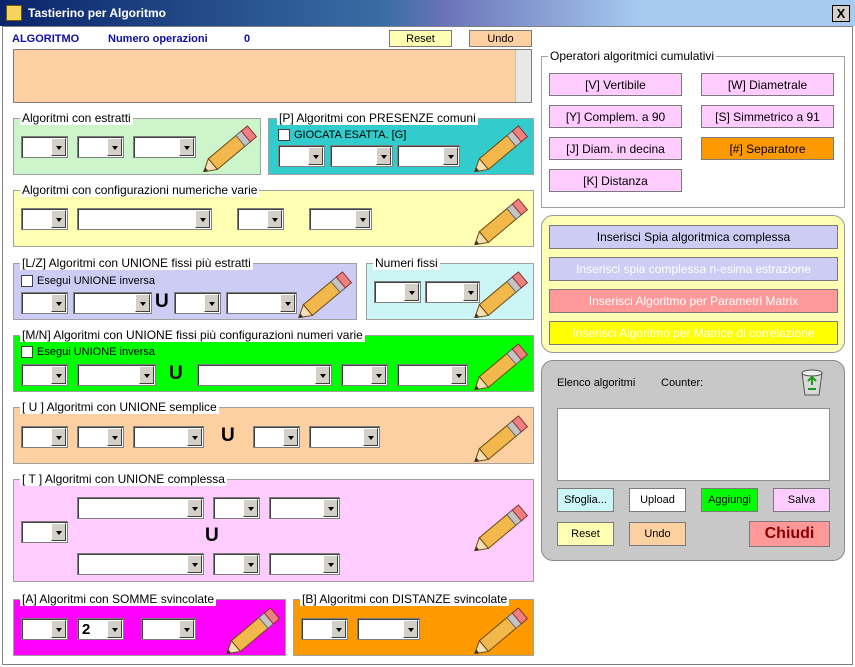 The height and width of the screenshot is (667, 855). I want to click on recycle-bin-icon, so click(812, 382).